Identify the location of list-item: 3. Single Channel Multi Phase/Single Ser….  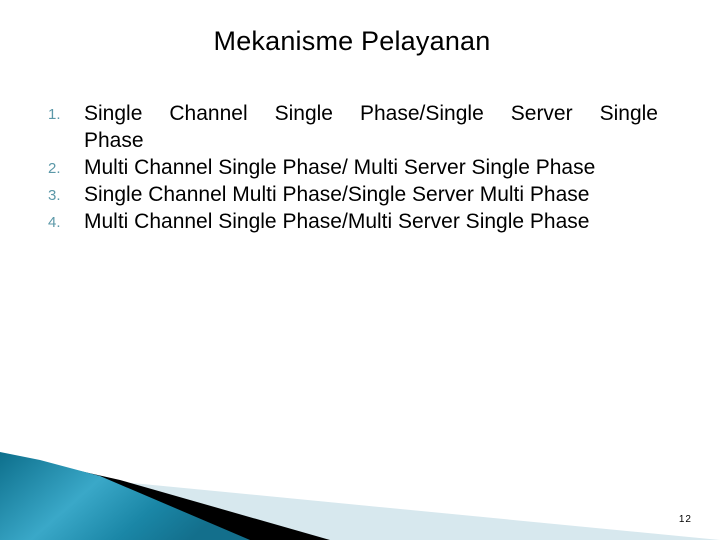
(373, 194).